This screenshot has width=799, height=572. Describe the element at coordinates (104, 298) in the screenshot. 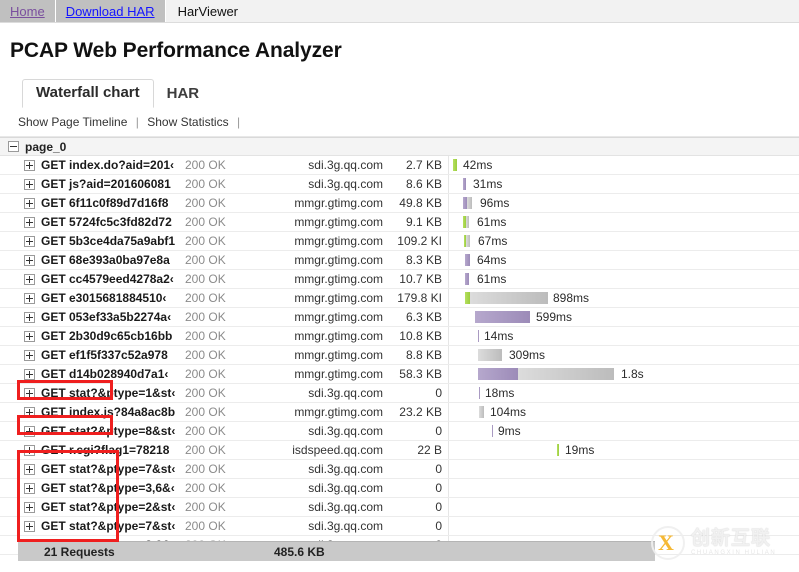

I see `request-name-label: GET e3015681884510‹` at that location.